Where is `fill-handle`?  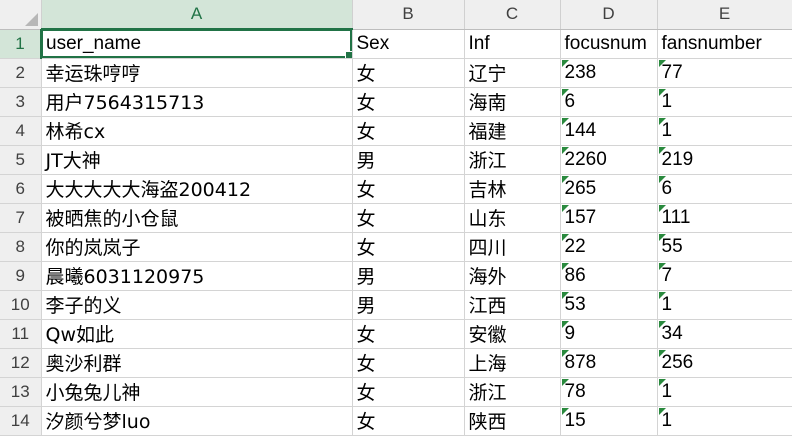 fill-handle is located at coordinates (347, 53).